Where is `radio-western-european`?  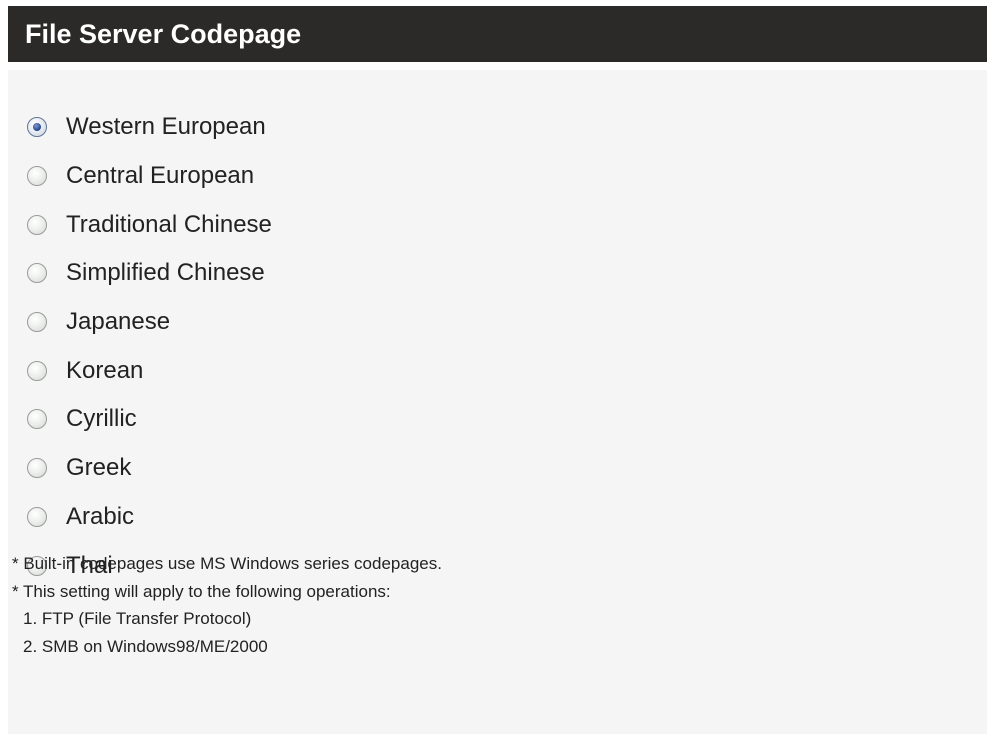 radio-western-european is located at coordinates (37, 127).